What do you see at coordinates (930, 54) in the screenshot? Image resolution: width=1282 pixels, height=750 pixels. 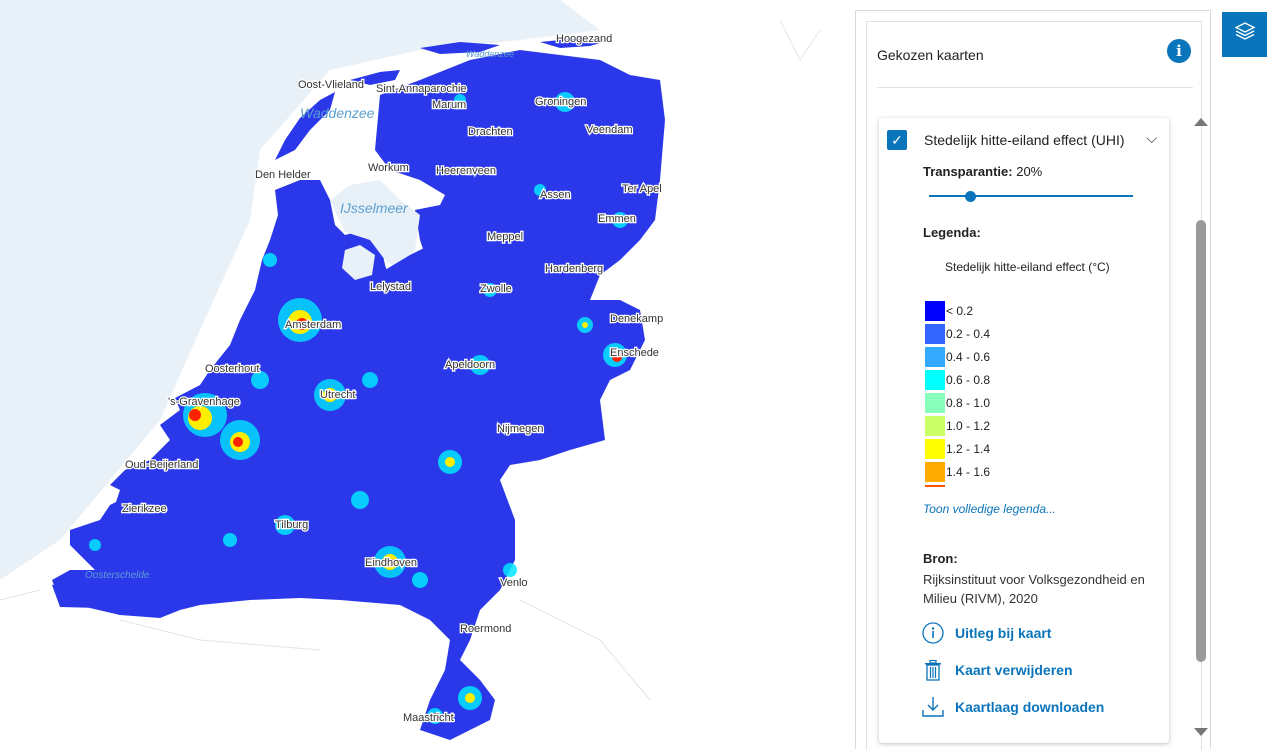 I see `panel-title: Gekozen kaarten` at bounding box center [930, 54].